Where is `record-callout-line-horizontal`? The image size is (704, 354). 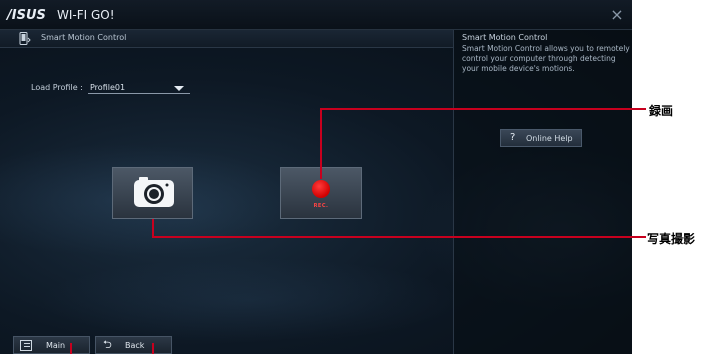
record-callout-line-horizontal is located at coordinates (476, 109).